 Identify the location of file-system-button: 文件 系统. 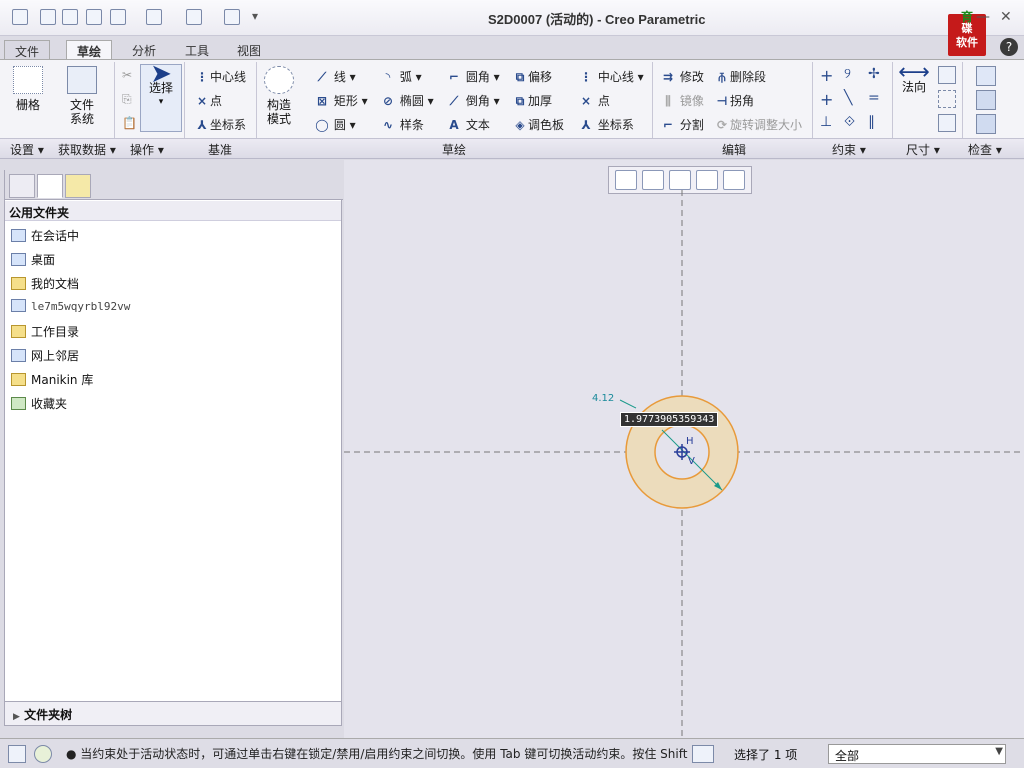
(82, 96).